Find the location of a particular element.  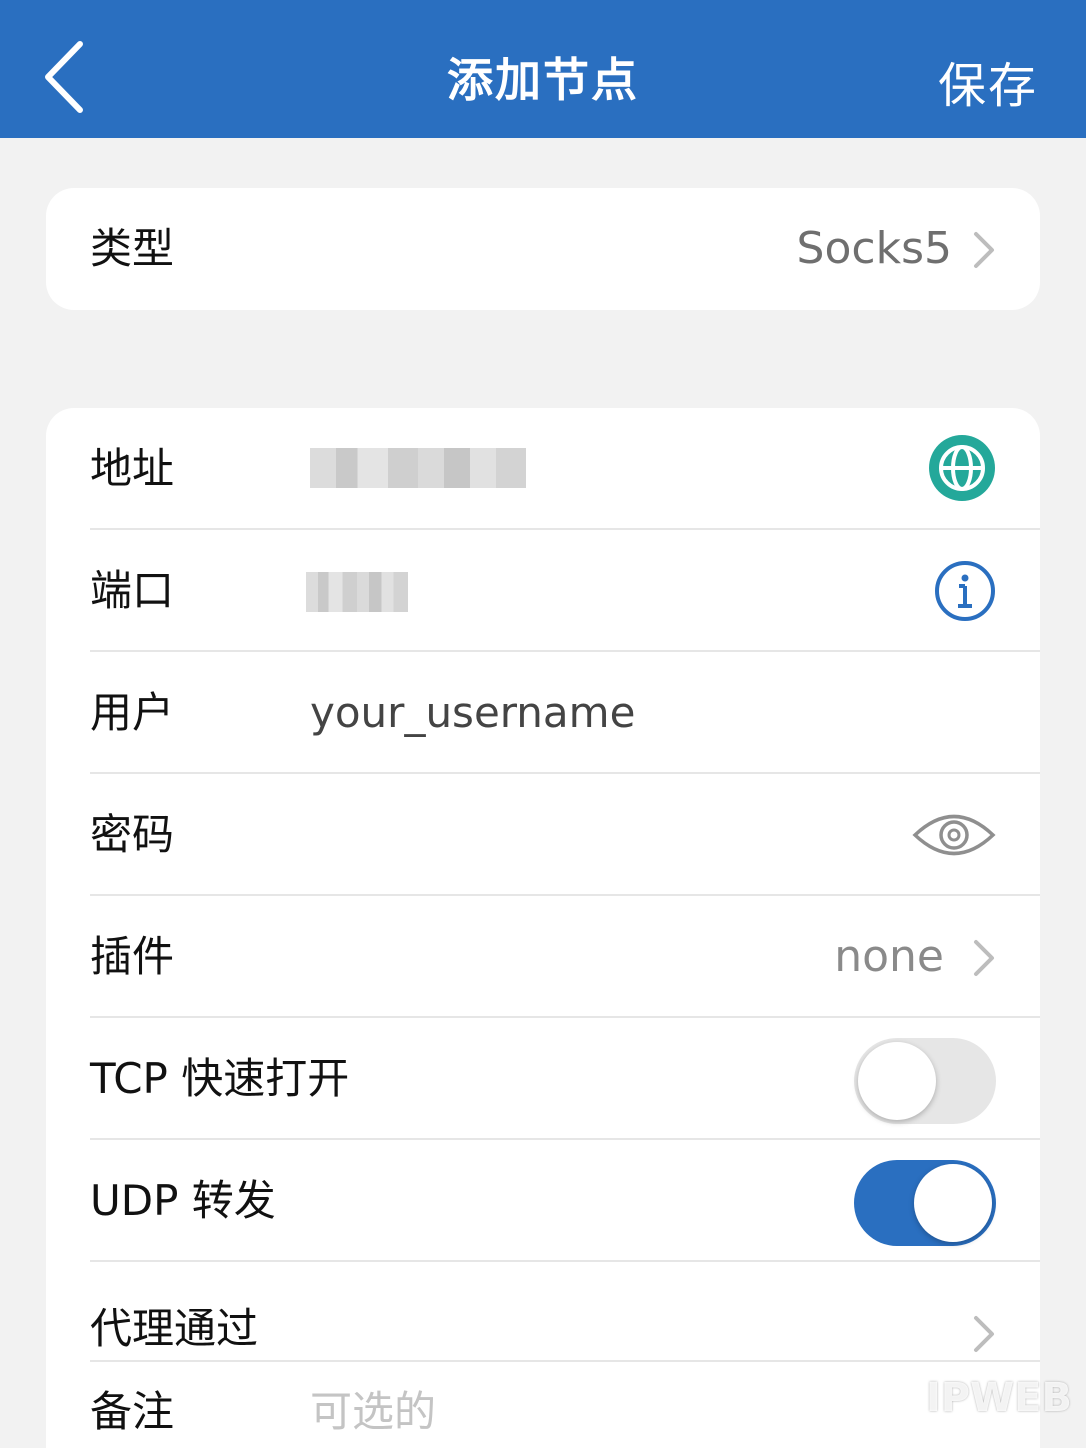

tcp-fast-open-label: TCP 快速打开 is located at coordinates (220, 1078).